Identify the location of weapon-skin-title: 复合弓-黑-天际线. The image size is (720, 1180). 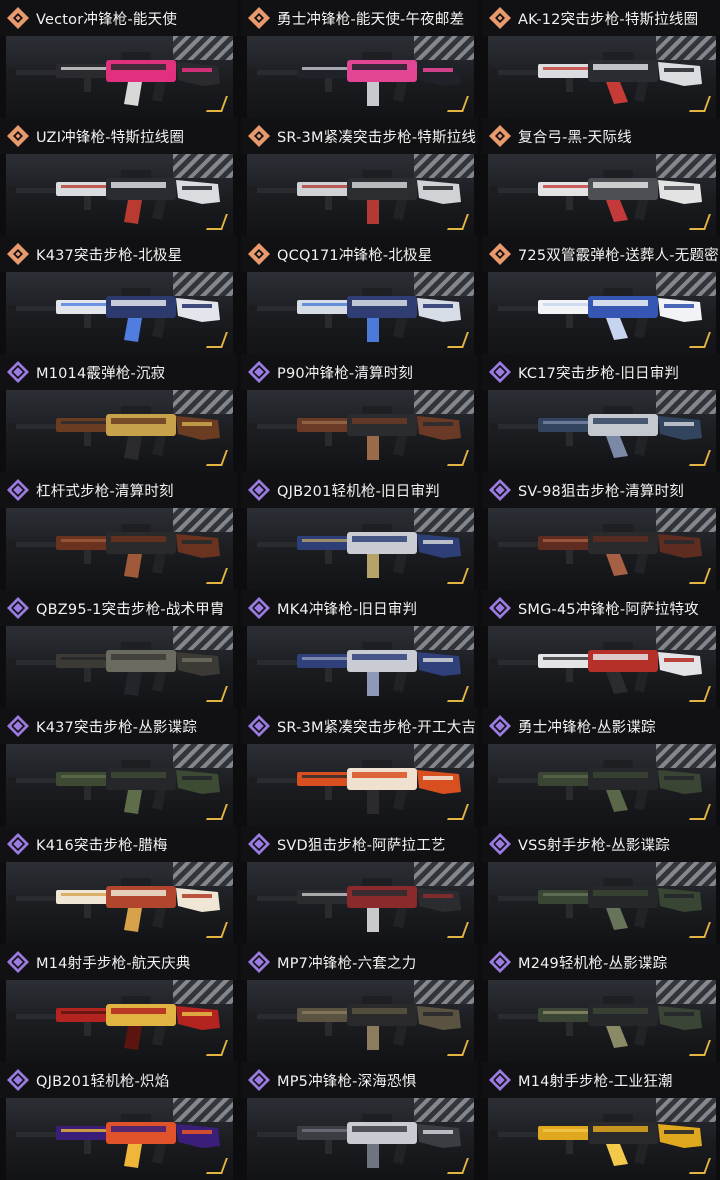
(575, 137).